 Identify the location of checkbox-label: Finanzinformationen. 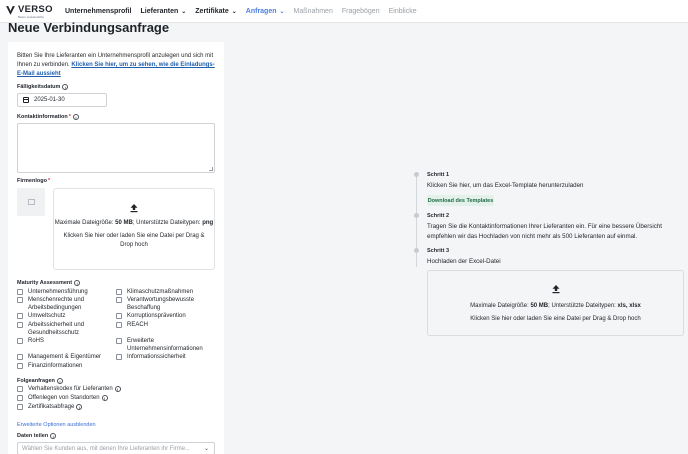
(55, 366).